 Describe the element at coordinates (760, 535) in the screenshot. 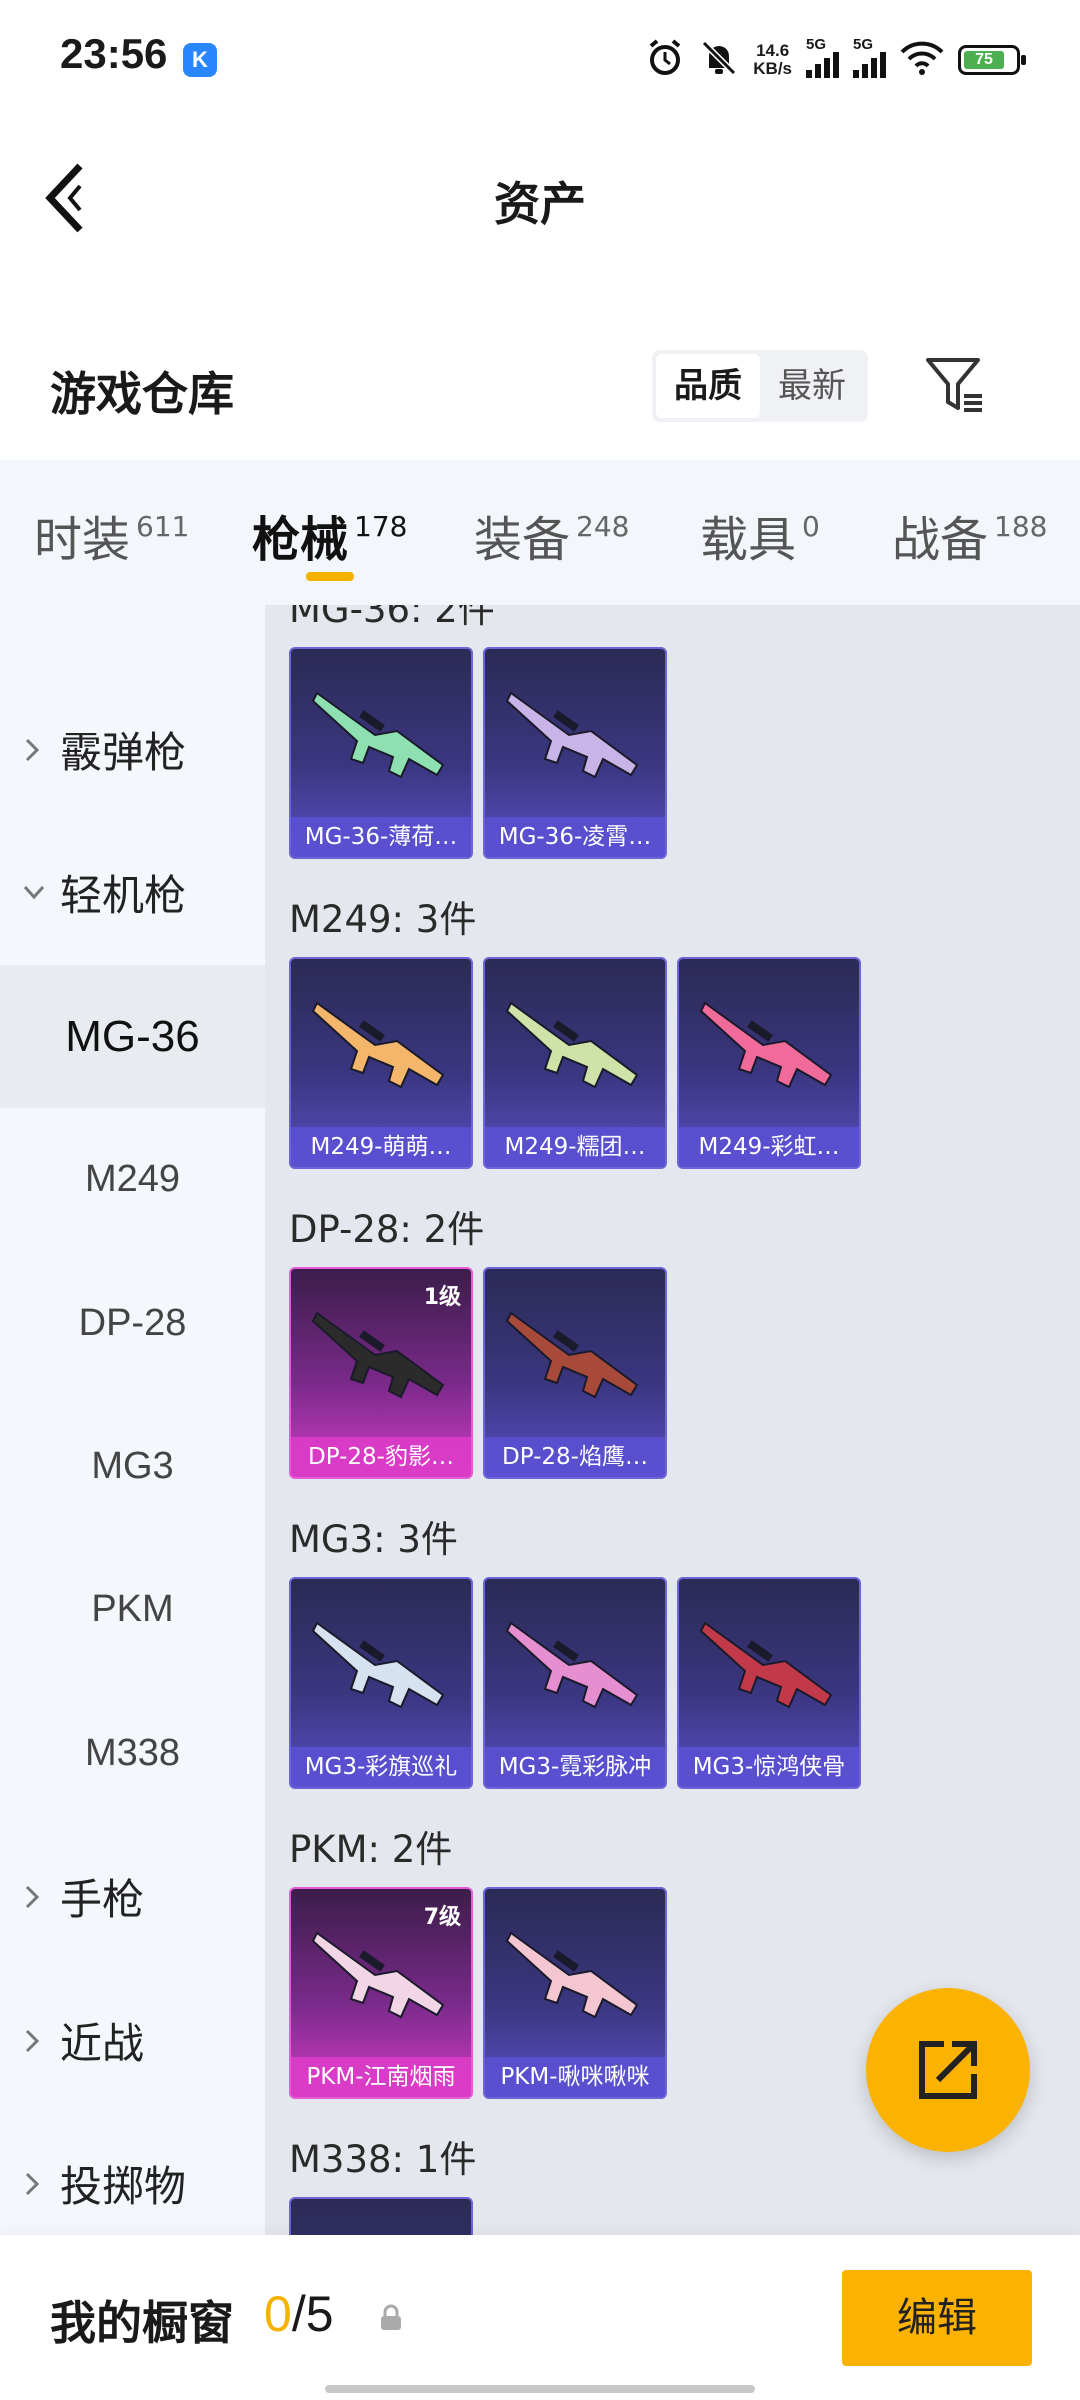

I see `tab-vehicles: 载具 0` at that location.